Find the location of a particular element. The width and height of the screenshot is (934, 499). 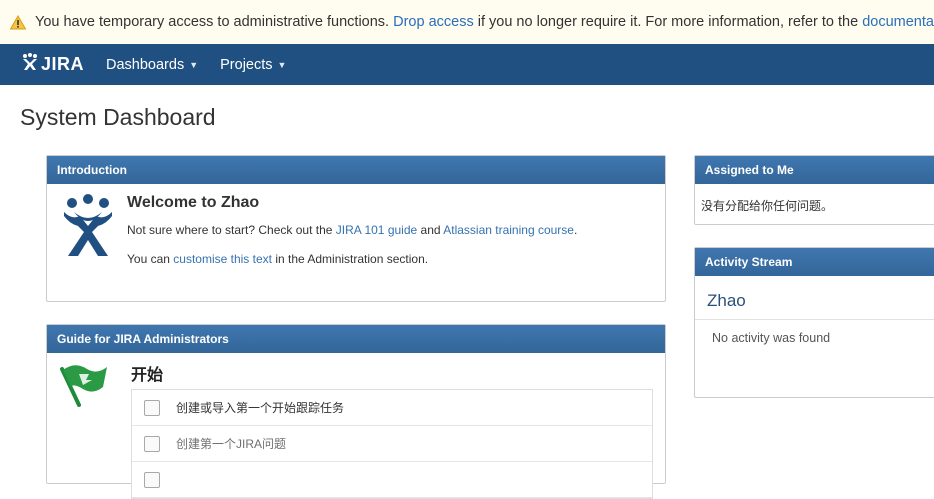

nav-projects: Projects ▼ is located at coordinates (253, 65).